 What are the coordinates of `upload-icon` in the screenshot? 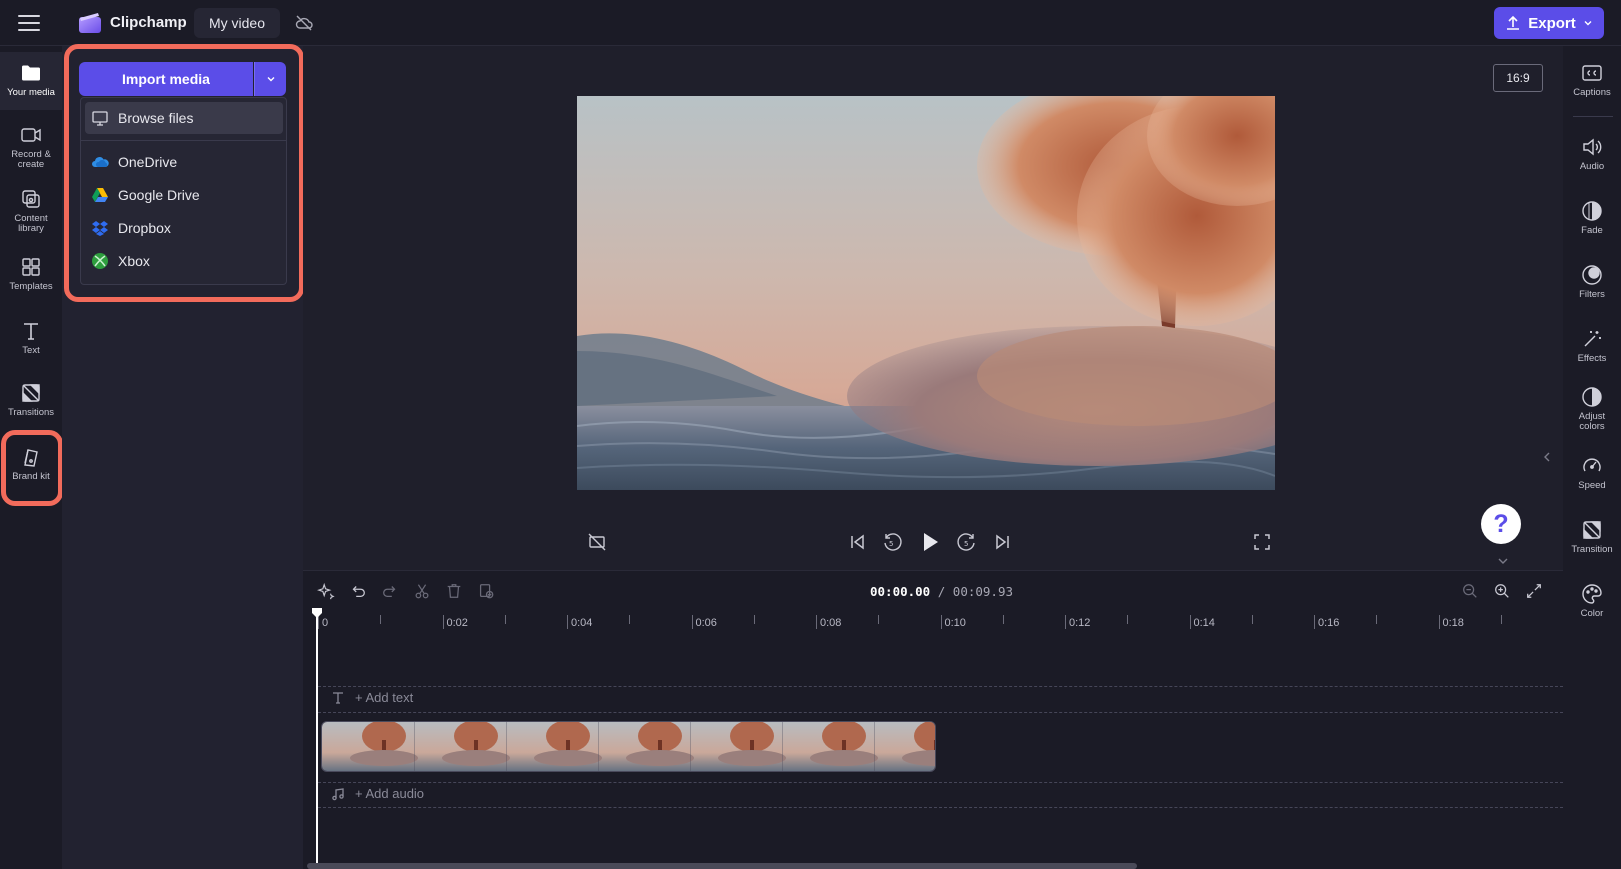 It's located at (1513, 22).